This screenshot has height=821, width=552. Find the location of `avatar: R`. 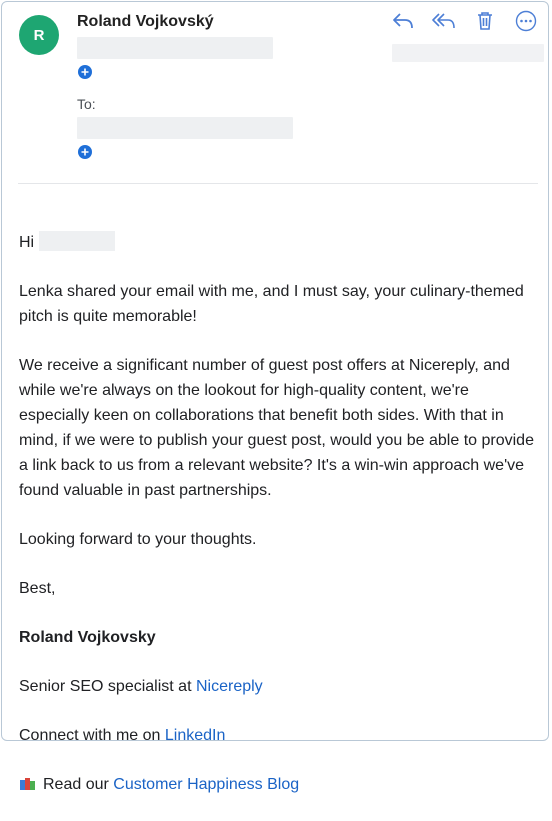

avatar: R is located at coordinates (39, 35).